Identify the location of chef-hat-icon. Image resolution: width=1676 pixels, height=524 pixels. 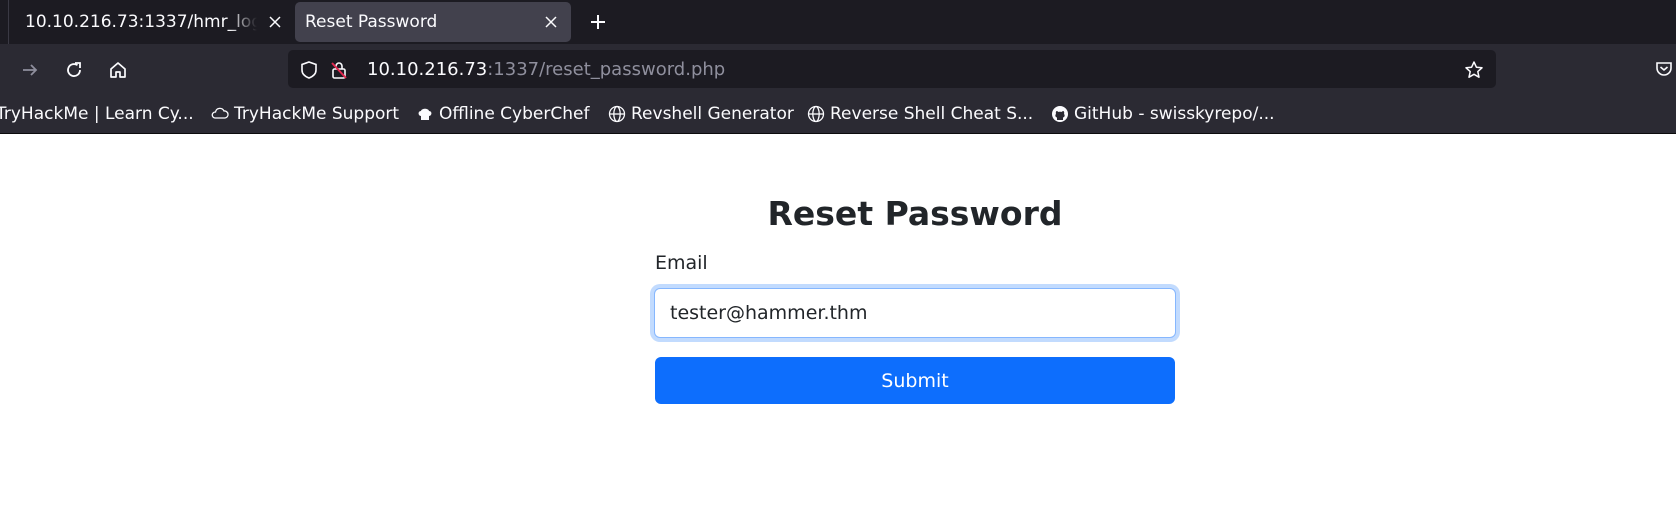
(425, 114).